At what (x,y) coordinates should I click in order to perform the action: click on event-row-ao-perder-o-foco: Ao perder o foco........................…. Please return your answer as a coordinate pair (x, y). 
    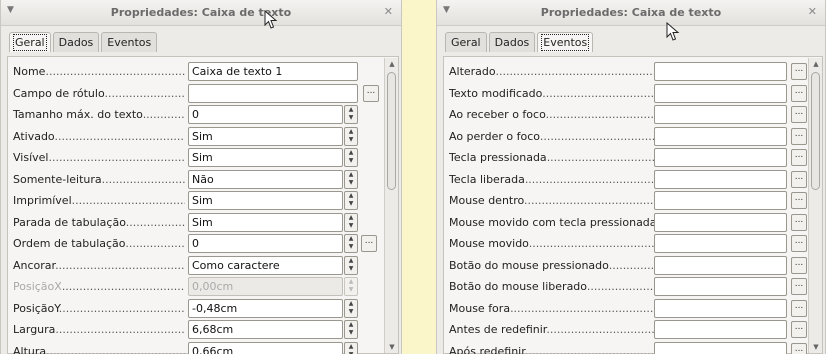
    Looking at the image, I should click on (625, 137).